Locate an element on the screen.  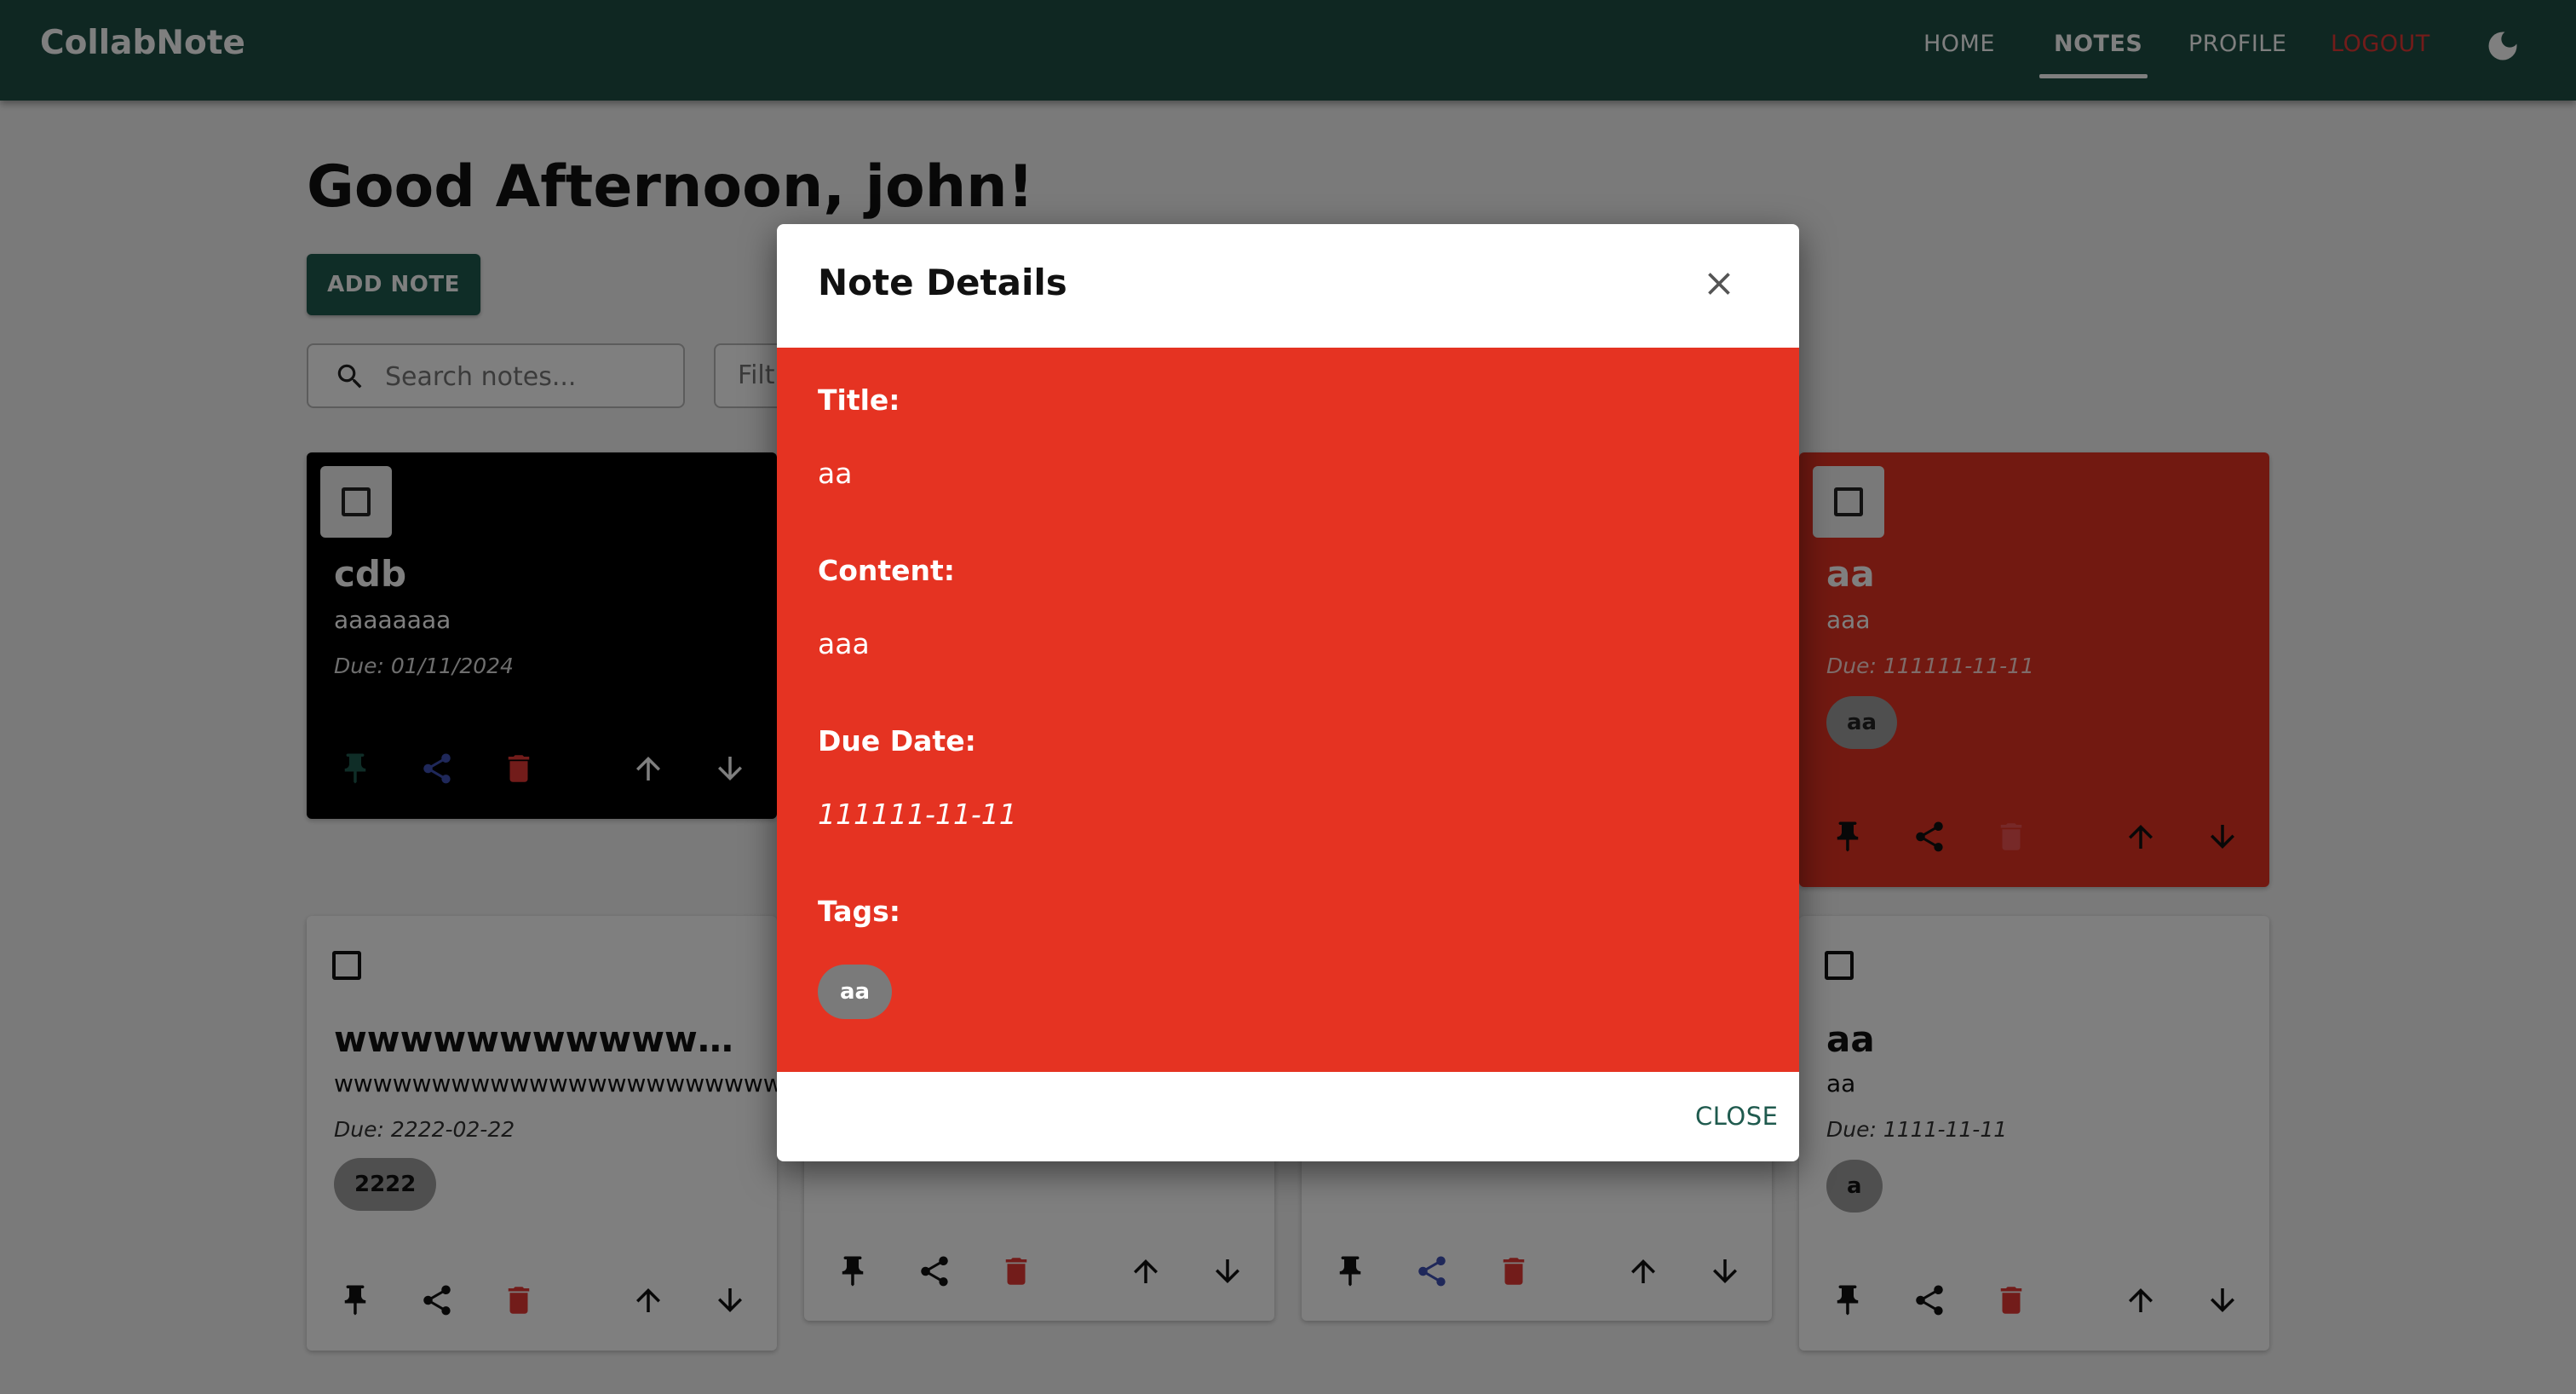
content-label: Content: is located at coordinates (887, 570).